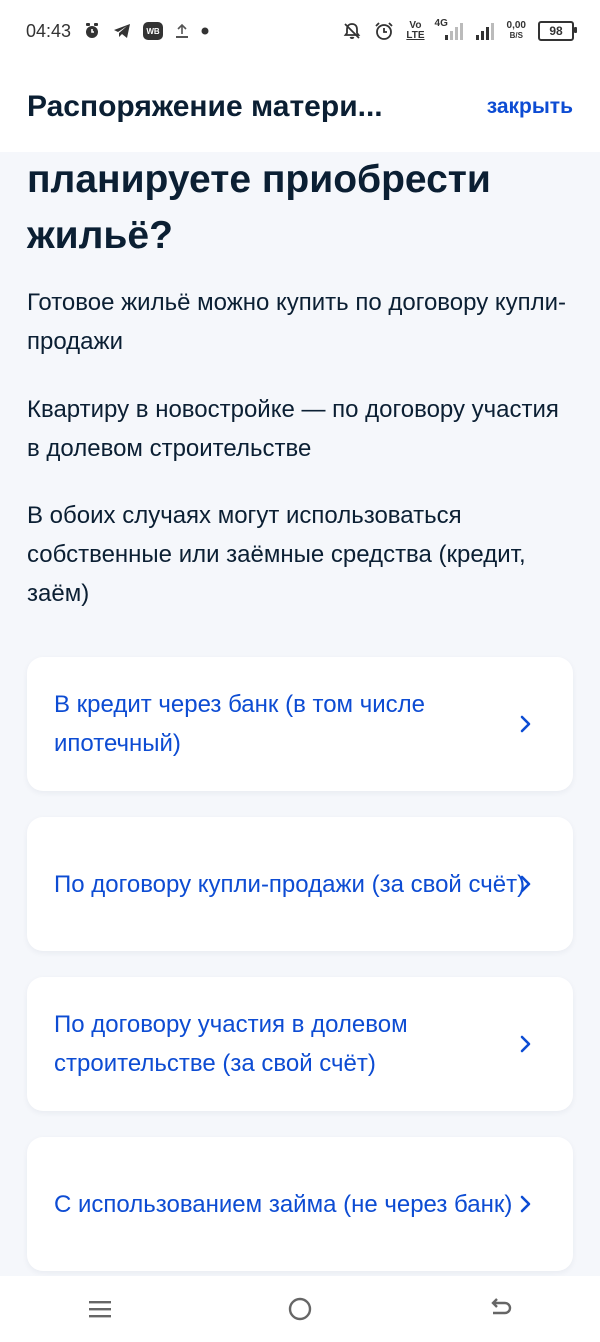  I want to click on home-icon, so click(300, 1309).